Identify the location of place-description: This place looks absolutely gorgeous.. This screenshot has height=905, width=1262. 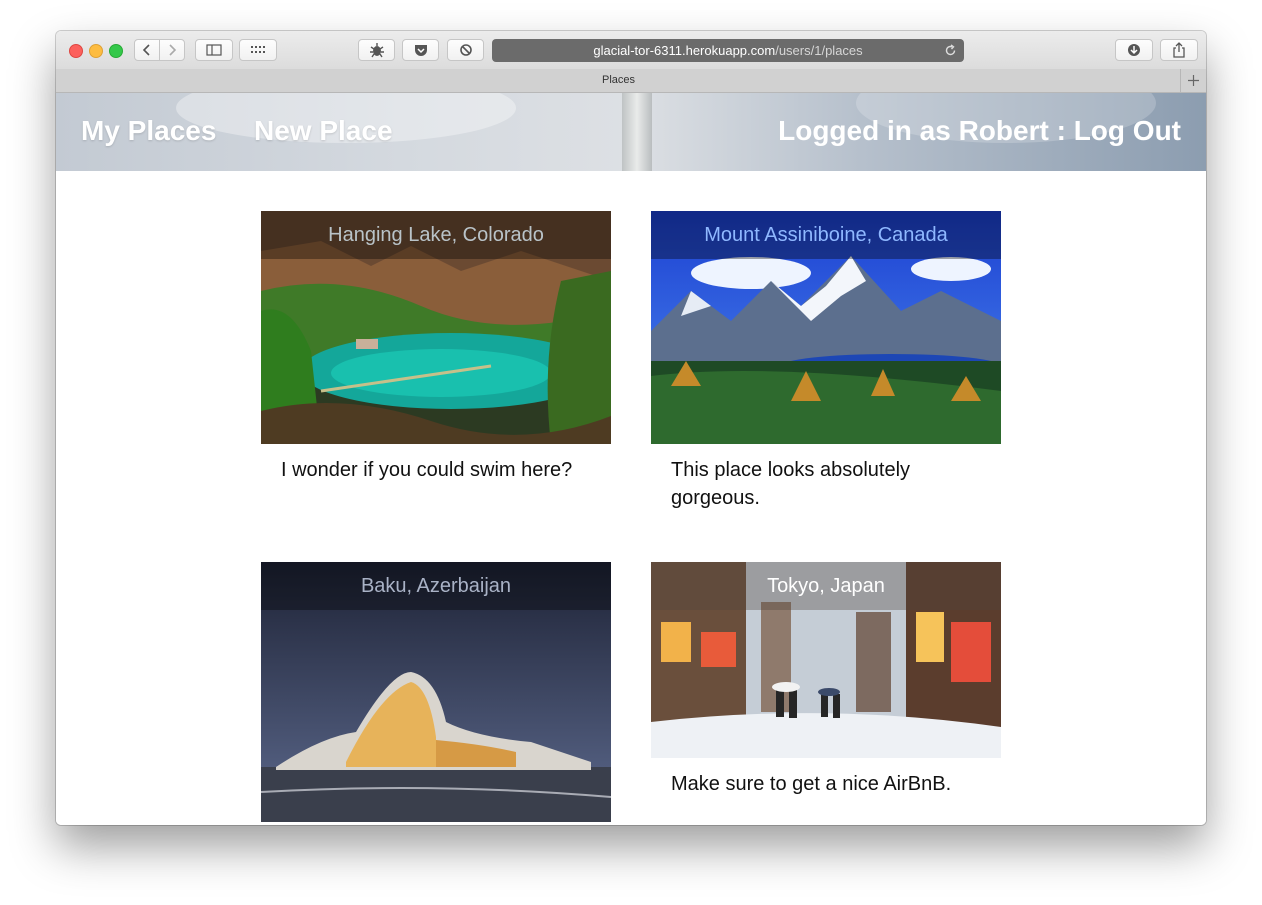
(791, 484).